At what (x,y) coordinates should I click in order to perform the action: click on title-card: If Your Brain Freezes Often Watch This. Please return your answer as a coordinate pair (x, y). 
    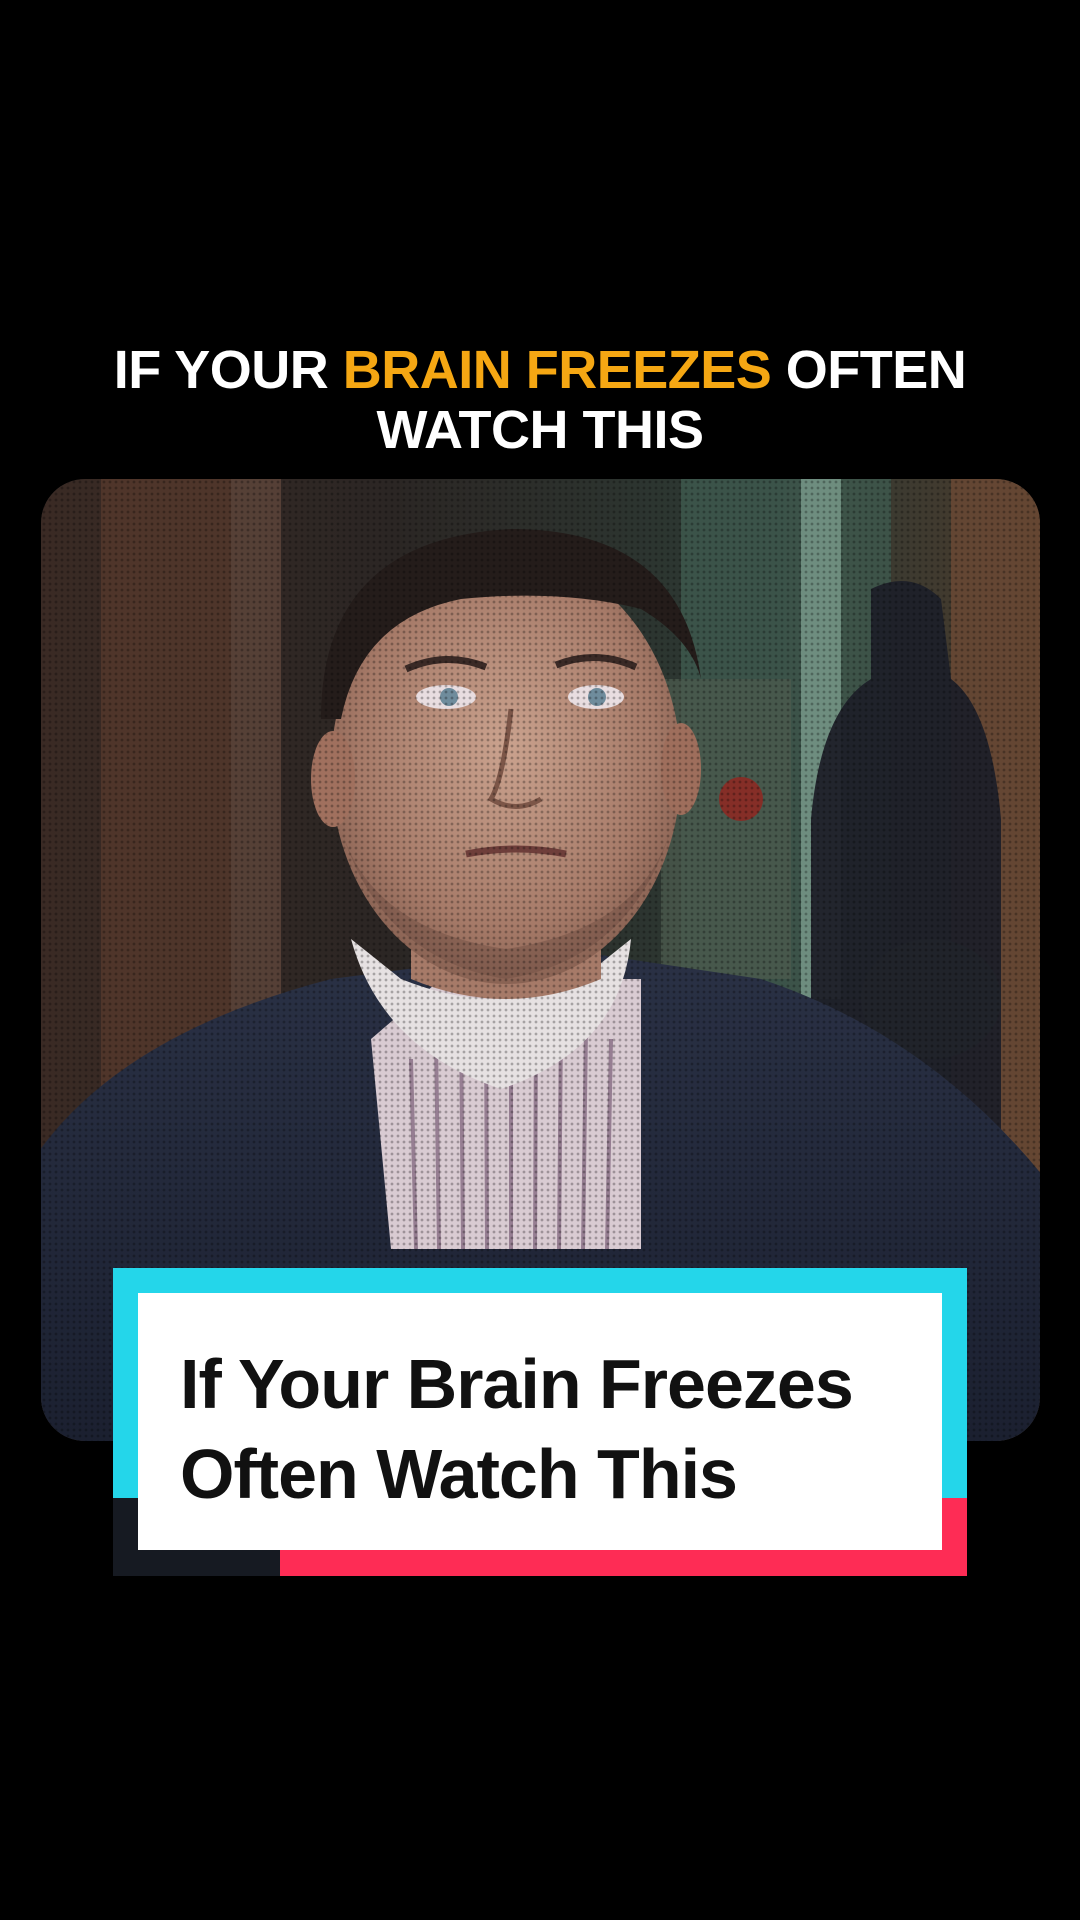
    Looking at the image, I should click on (540, 1421).